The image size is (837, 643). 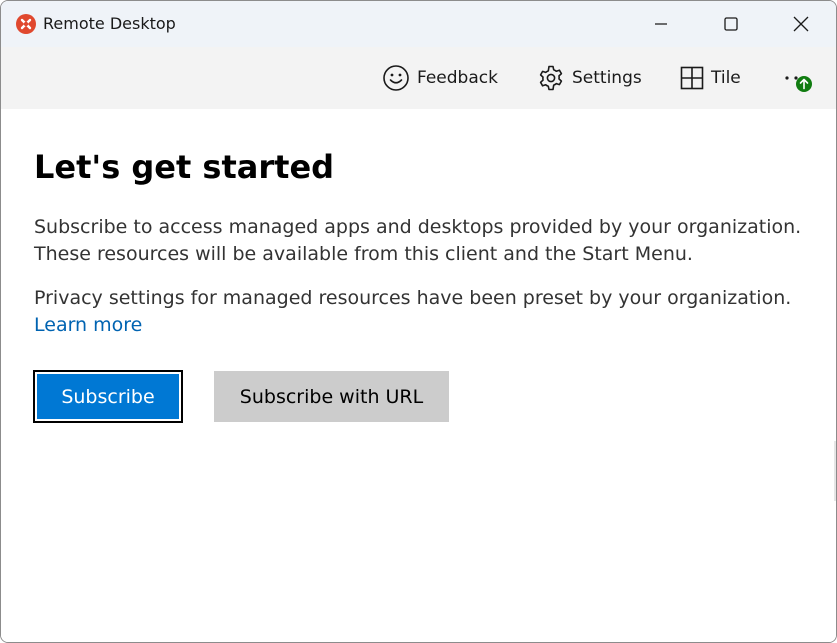 What do you see at coordinates (607, 78) in the screenshot?
I see `settings-label: Settings` at bounding box center [607, 78].